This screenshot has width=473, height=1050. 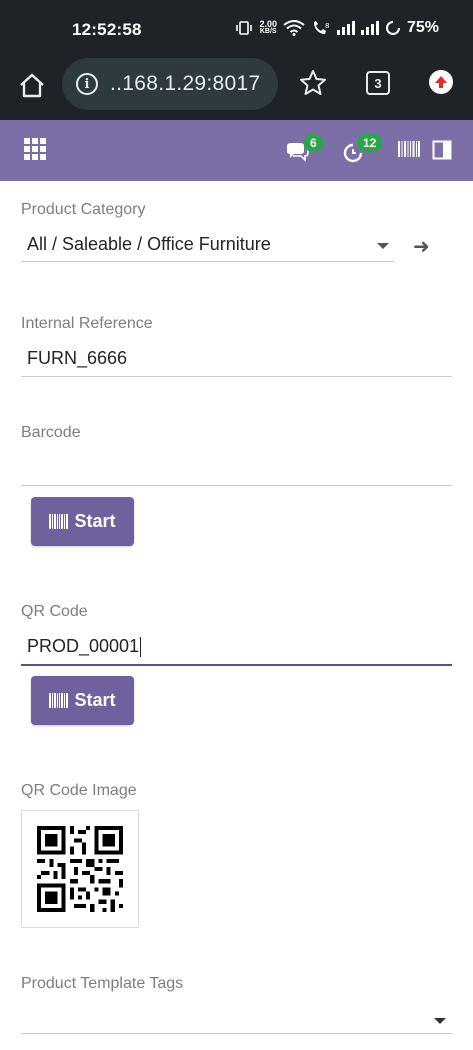 I want to click on network-speed: 2.00 KB/S, so click(x=268, y=28).